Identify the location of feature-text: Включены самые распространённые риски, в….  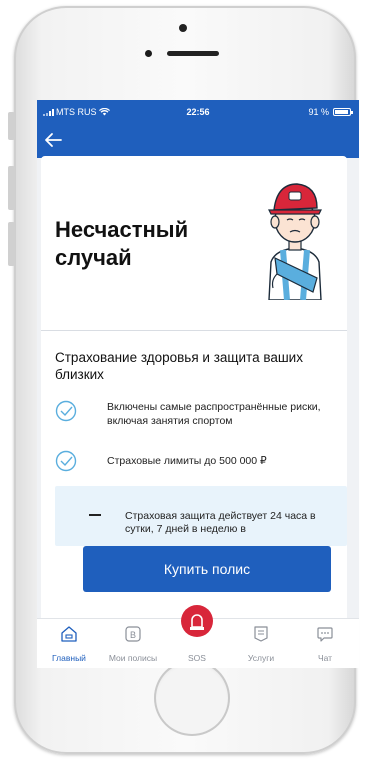
(214, 414).